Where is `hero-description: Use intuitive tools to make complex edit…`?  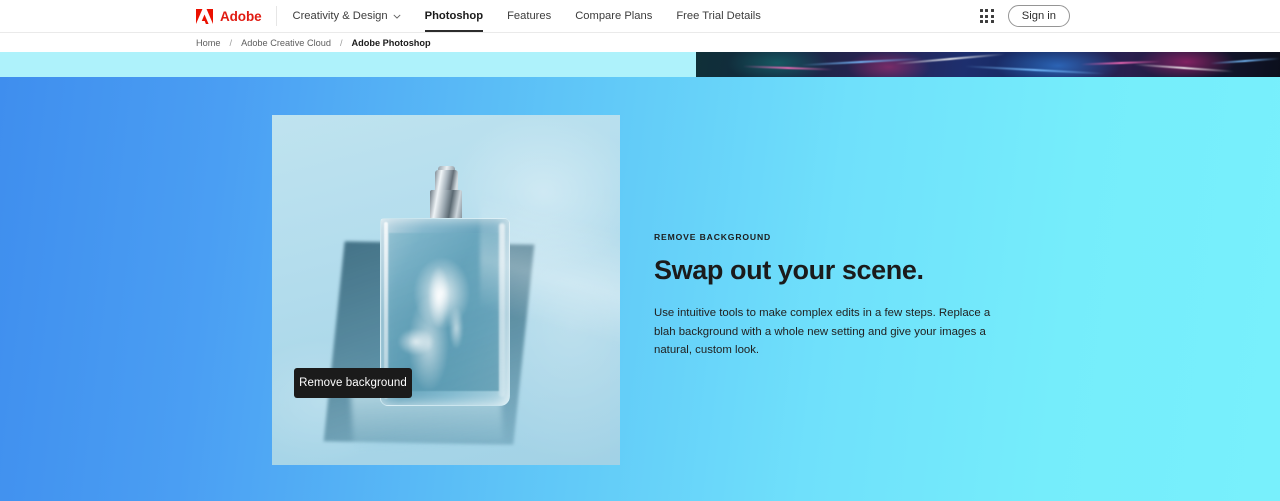
hero-description: Use intuitive tools to make complex edit… is located at coordinates (822, 332).